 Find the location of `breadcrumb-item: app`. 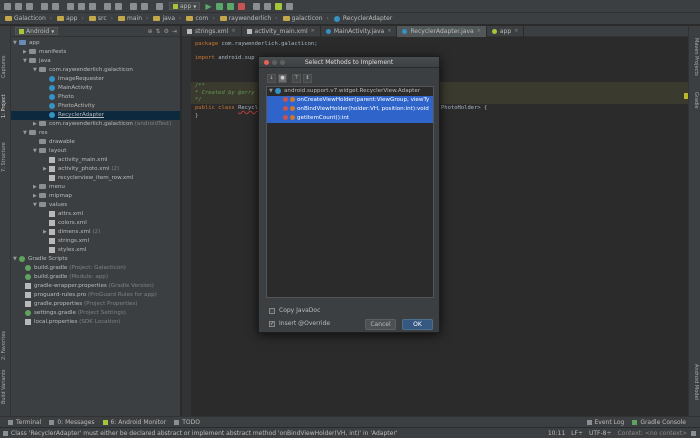

breadcrumb-item: app is located at coordinates (67, 18).